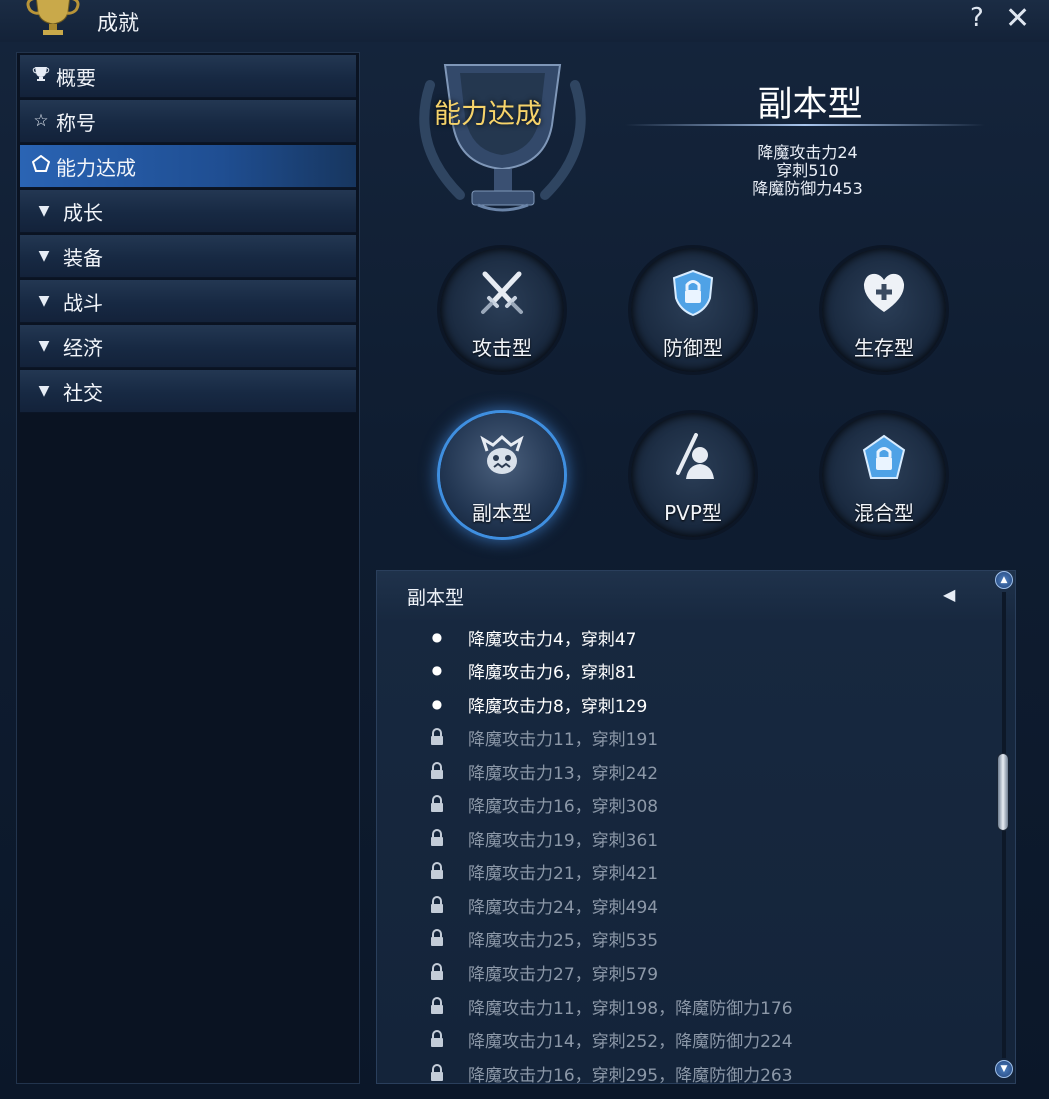  What do you see at coordinates (630, 1074) in the screenshot?
I see `list-item-text: 降魔攻击力16，穿刺295，降魔防御力263` at bounding box center [630, 1074].